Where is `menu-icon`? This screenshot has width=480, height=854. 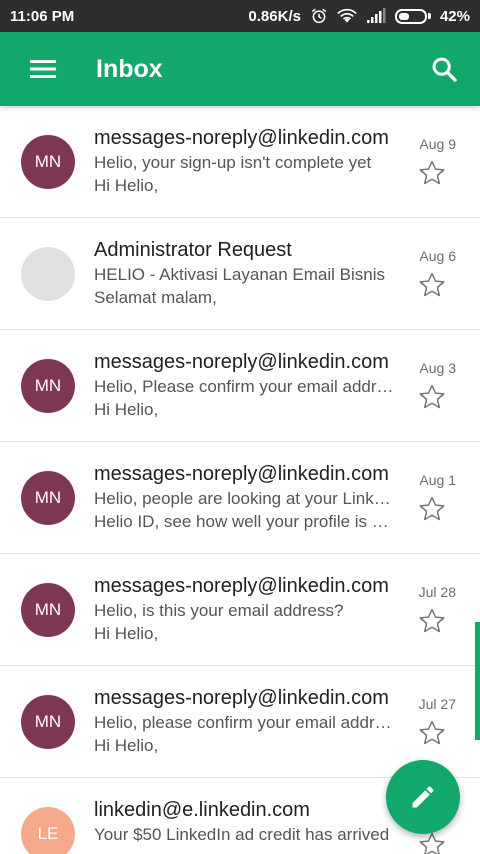 menu-icon is located at coordinates (43, 69).